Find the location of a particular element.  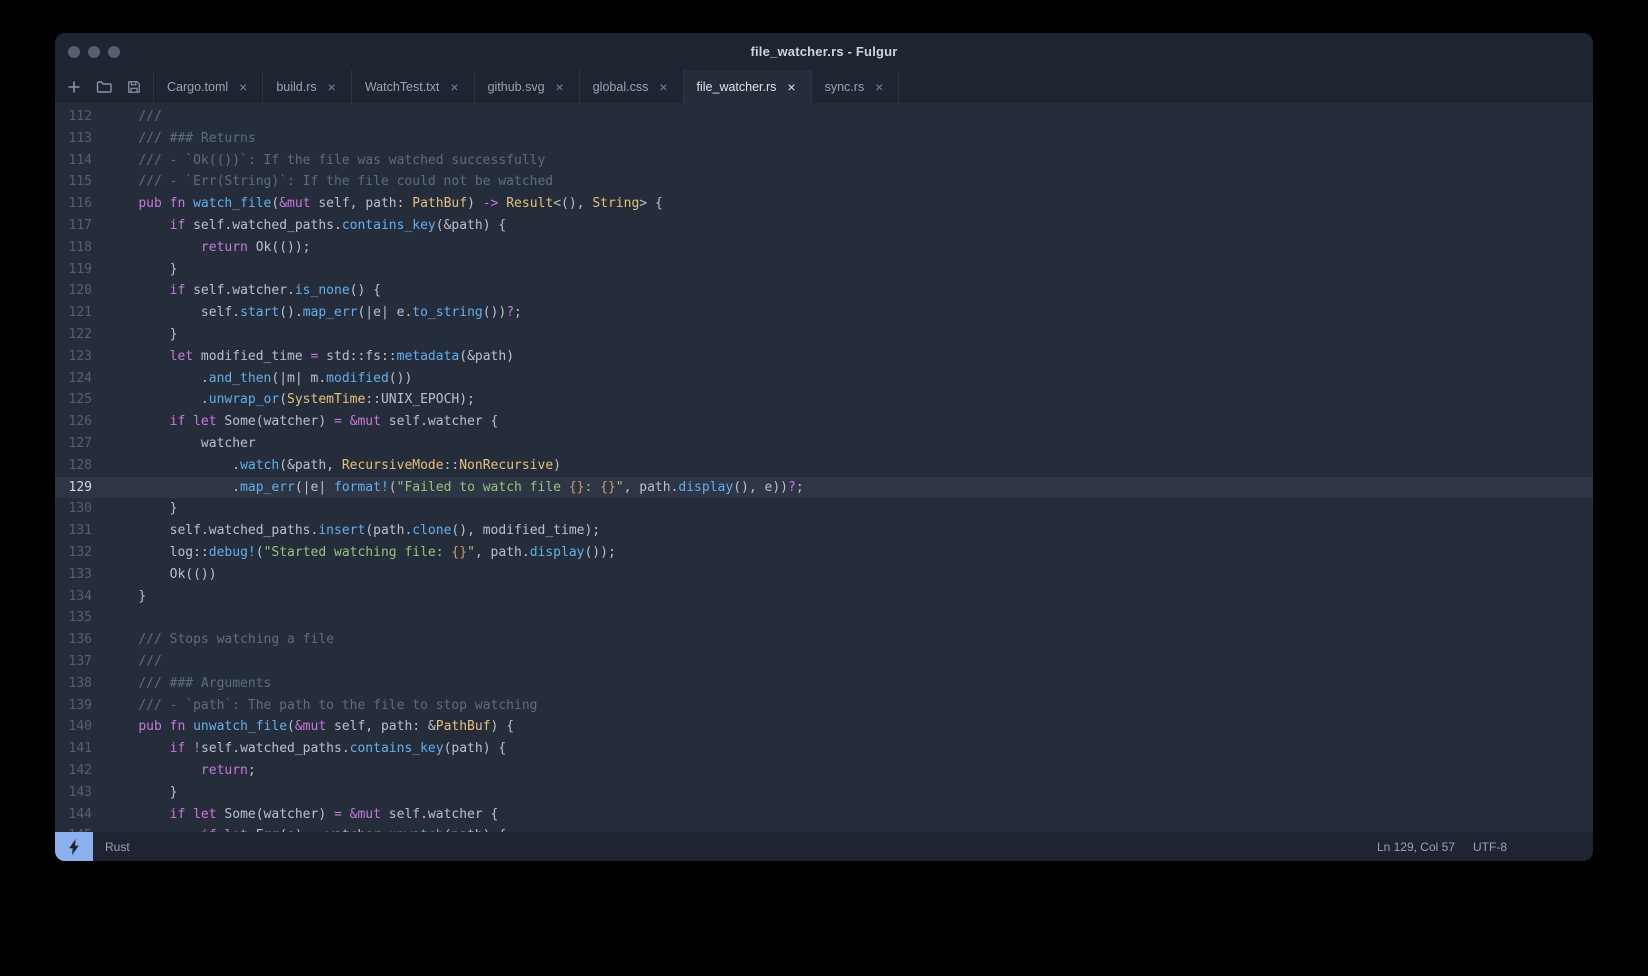

token: (|e| is located at coordinates (314, 487).